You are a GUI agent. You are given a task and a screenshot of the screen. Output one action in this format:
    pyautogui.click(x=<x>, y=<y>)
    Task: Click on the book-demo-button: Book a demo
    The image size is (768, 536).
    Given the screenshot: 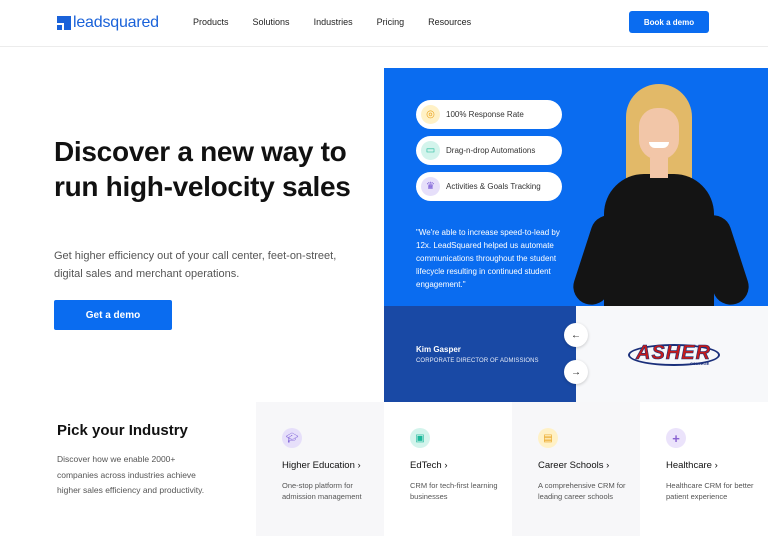 What is the action you would take?
    pyautogui.click(x=669, y=22)
    